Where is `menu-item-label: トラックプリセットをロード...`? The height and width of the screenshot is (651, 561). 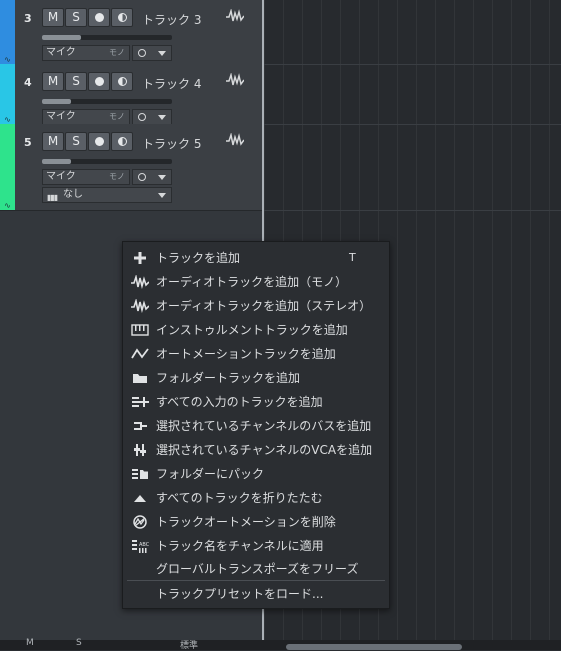 menu-item-label: トラックプリセットをロード... is located at coordinates (240, 594).